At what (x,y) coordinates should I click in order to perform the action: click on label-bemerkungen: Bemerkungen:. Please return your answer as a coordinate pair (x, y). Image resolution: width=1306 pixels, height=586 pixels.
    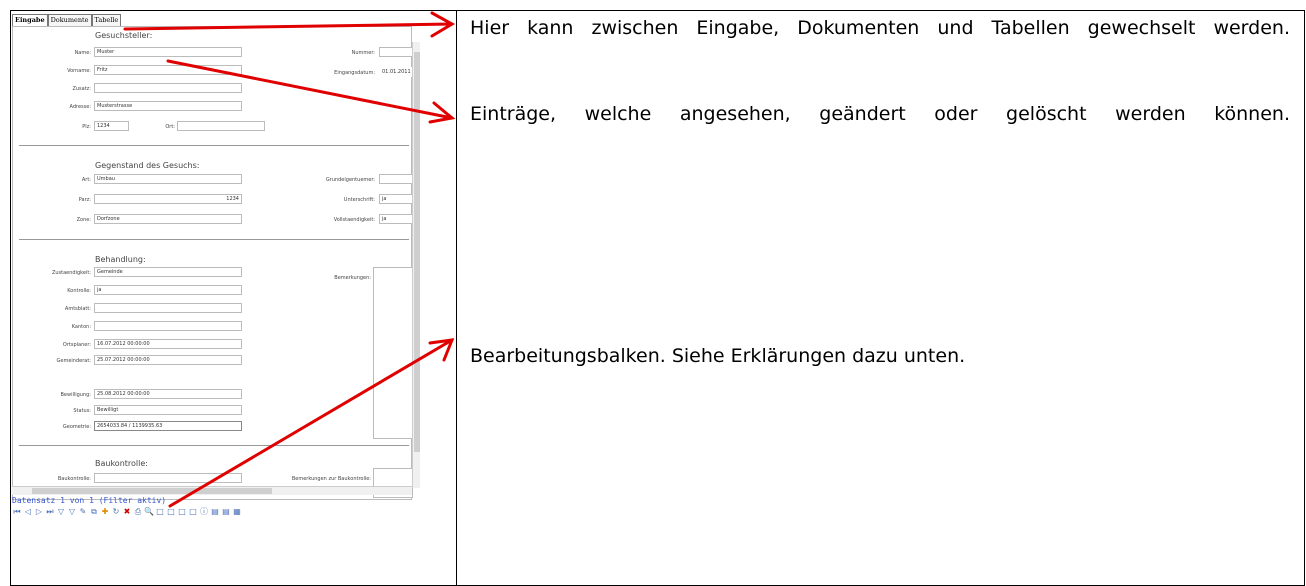
    Looking at the image, I should click on (352, 278).